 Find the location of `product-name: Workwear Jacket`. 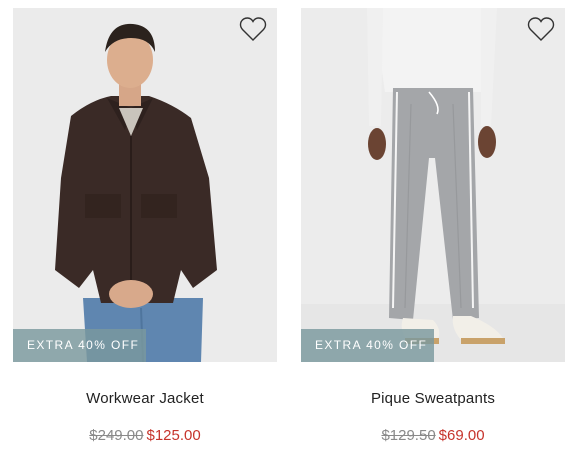

product-name: Workwear Jacket is located at coordinates (145, 398).